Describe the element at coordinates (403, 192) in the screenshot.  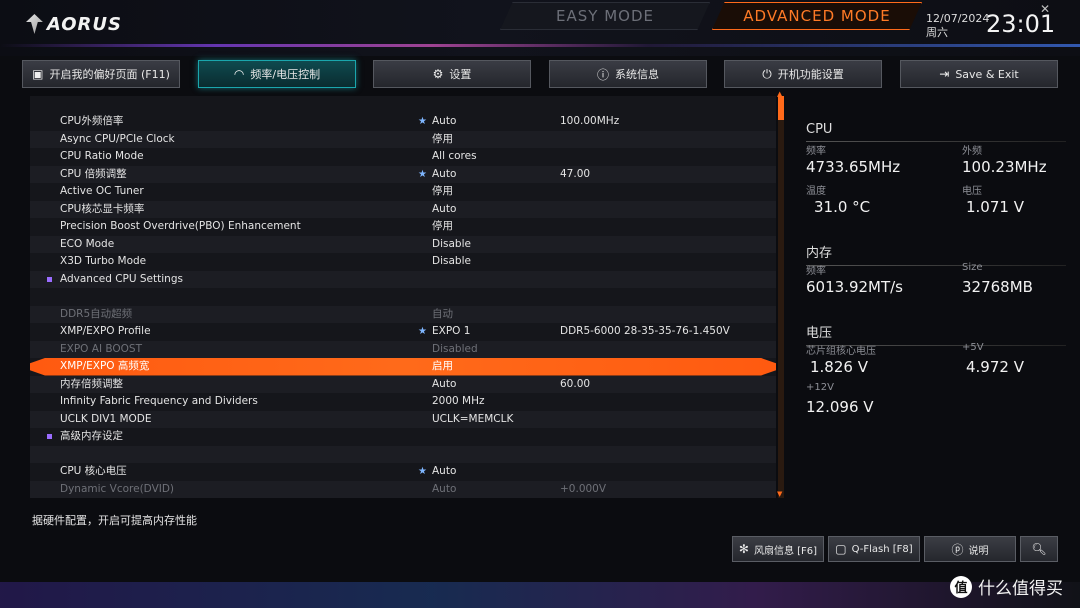
I see `setting-row: Active OC Tuner 停用` at that location.